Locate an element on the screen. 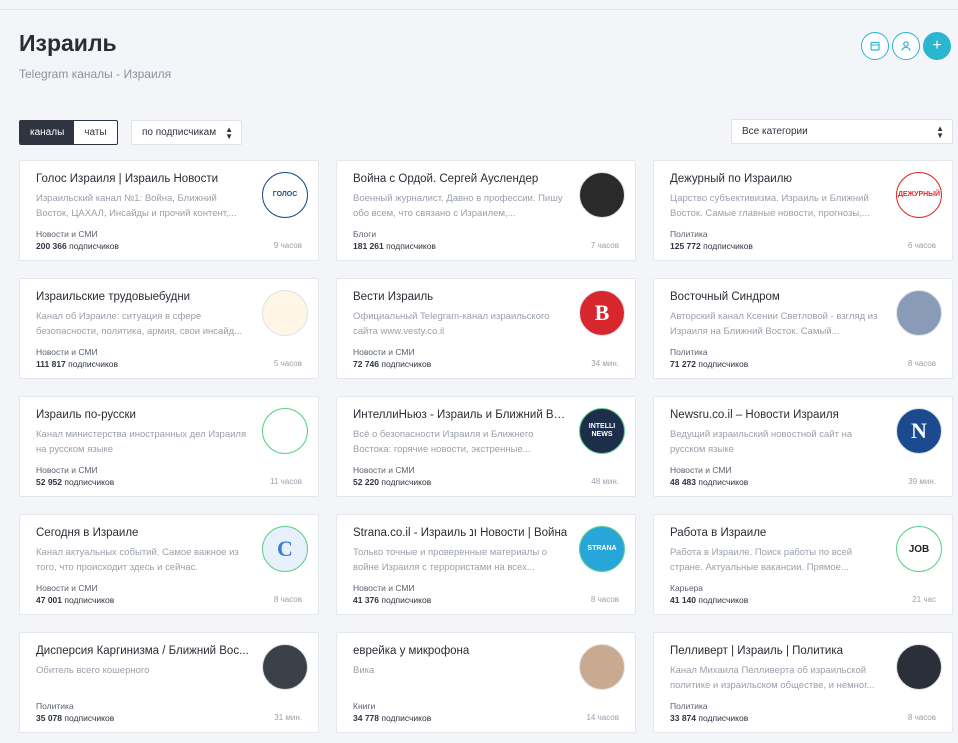  avatar-text: STRANA is located at coordinates (602, 548).